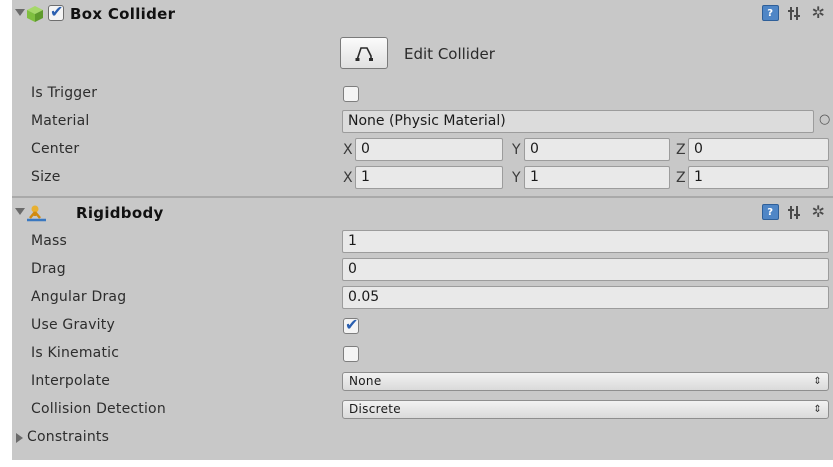 This screenshot has width=833, height=467. What do you see at coordinates (351, 94) in the screenshot?
I see `is-trigger-checkbox` at bounding box center [351, 94].